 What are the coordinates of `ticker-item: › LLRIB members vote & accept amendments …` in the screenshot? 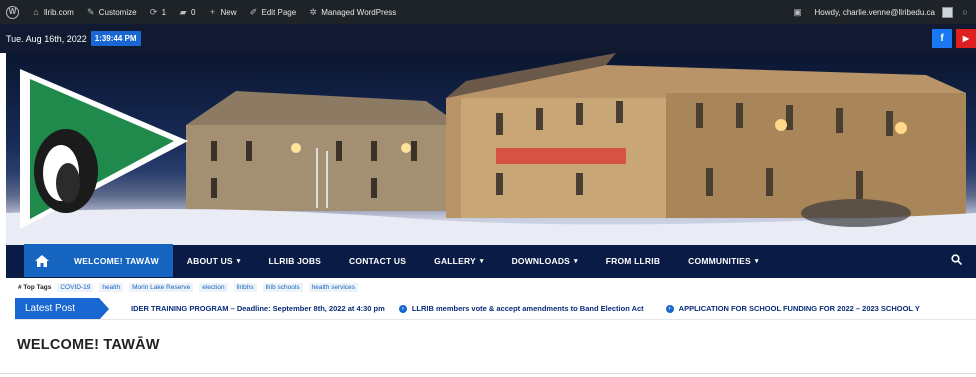 It's located at (521, 308).